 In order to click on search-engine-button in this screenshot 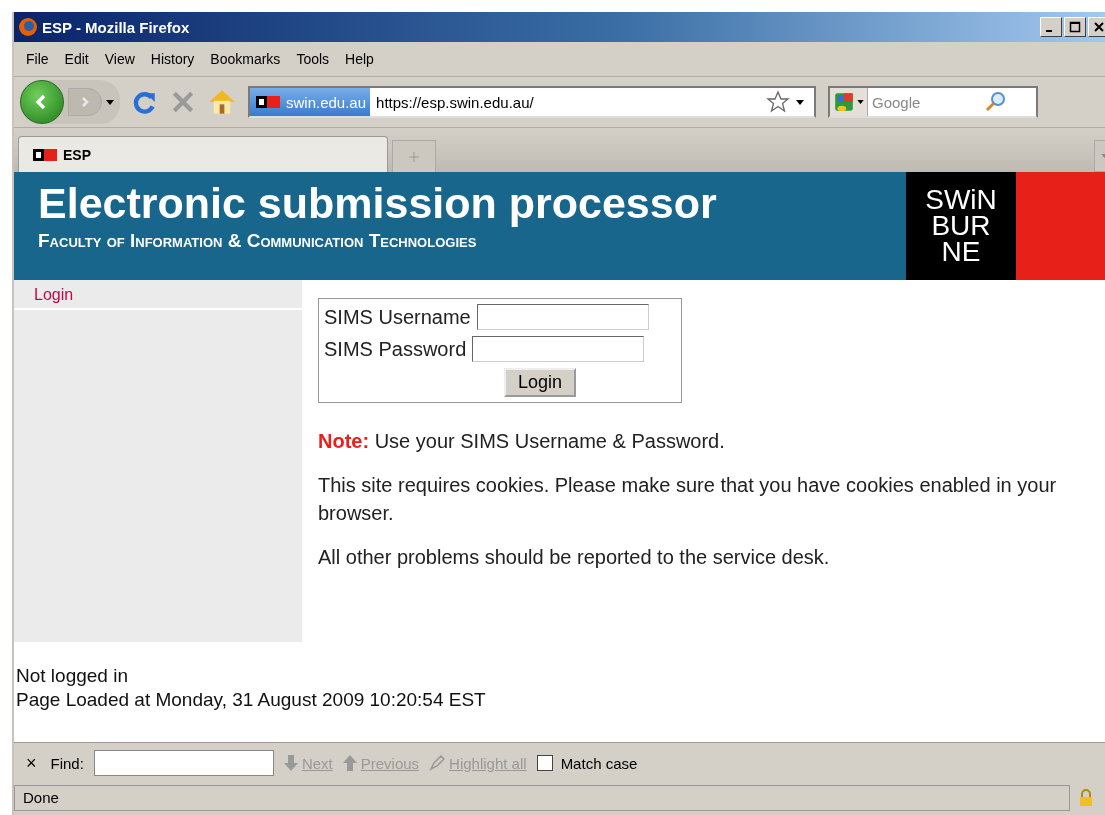, I will do `click(849, 102)`.